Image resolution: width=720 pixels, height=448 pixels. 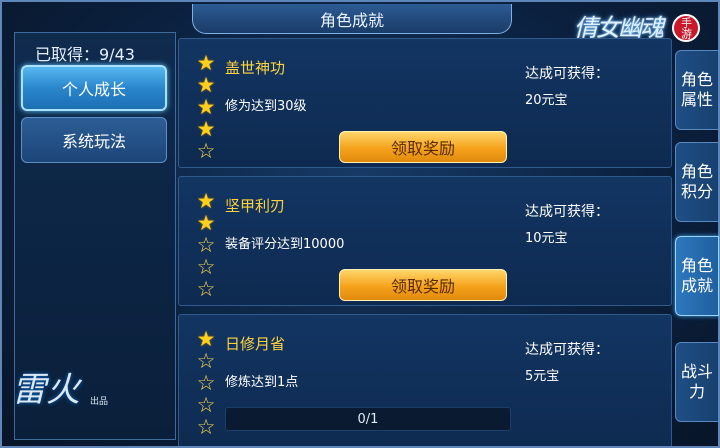 What do you see at coordinates (266, 106) in the screenshot?
I see `achievement-description: 修为达到30级` at bounding box center [266, 106].